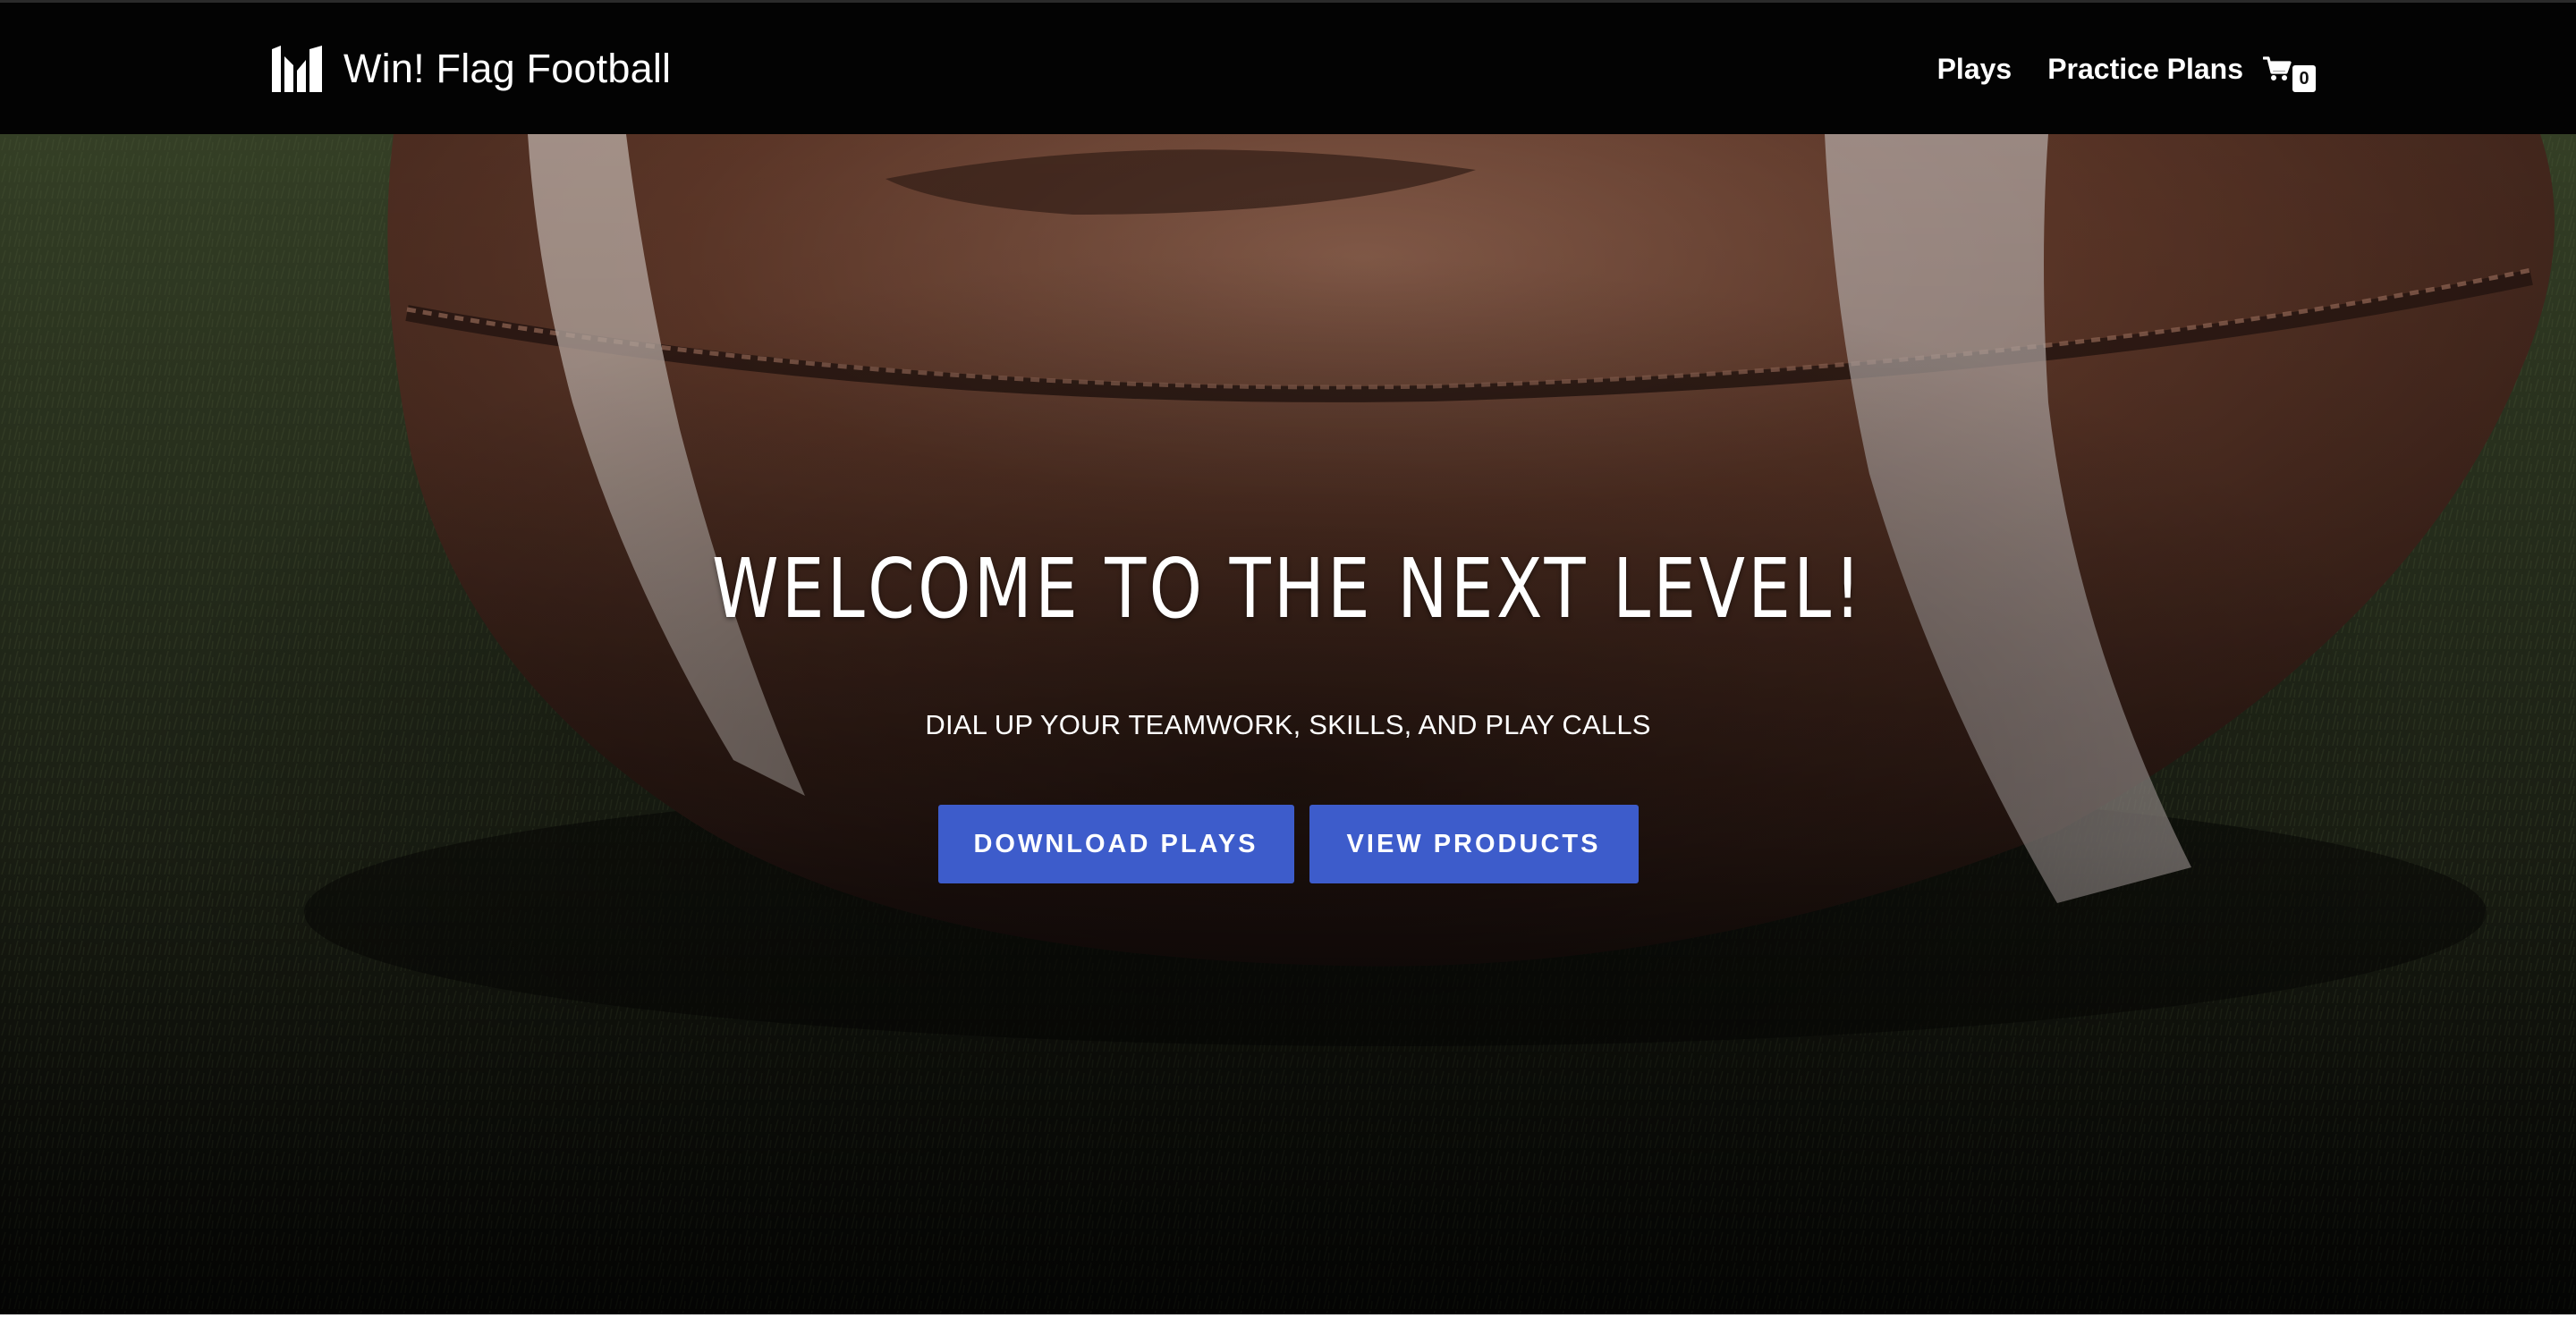 The height and width of the screenshot is (1318, 2576). I want to click on win-logo-icon, so click(297, 69).